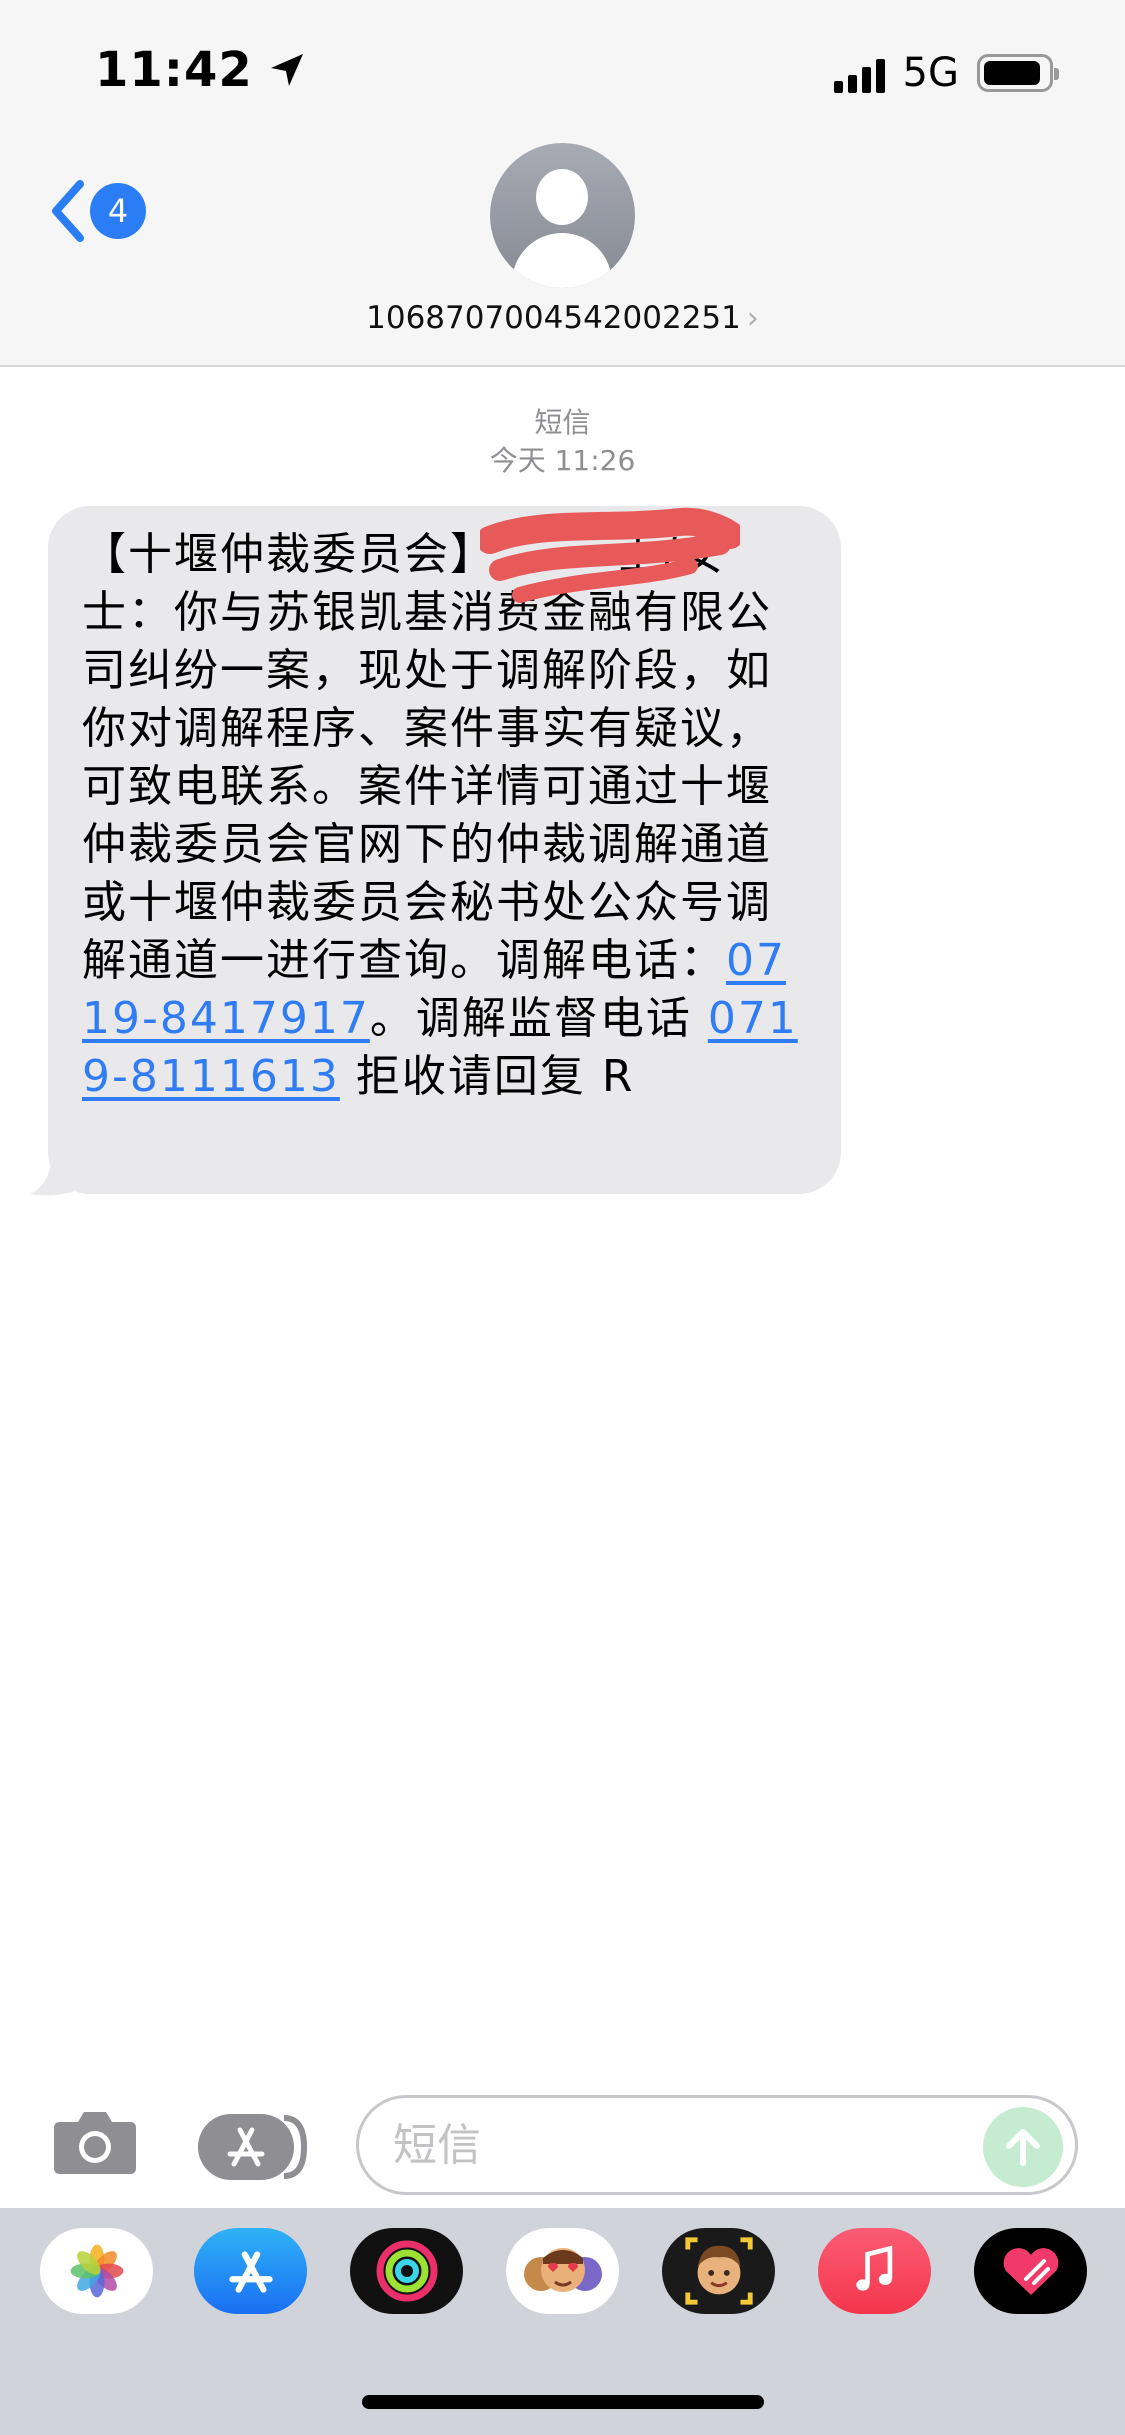 This screenshot has width=1125, height=2435. I want to click on signal-icon, so click(859, 73).